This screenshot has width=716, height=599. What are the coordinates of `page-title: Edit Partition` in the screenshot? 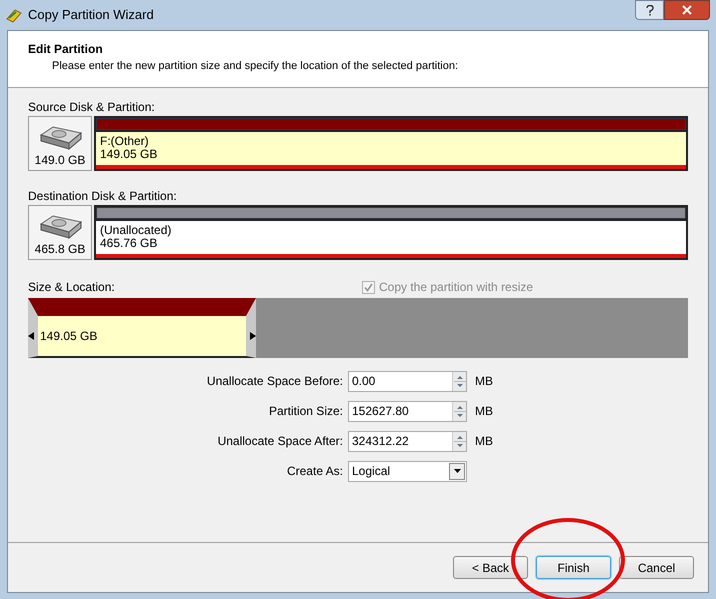 It's located at (66, 49).